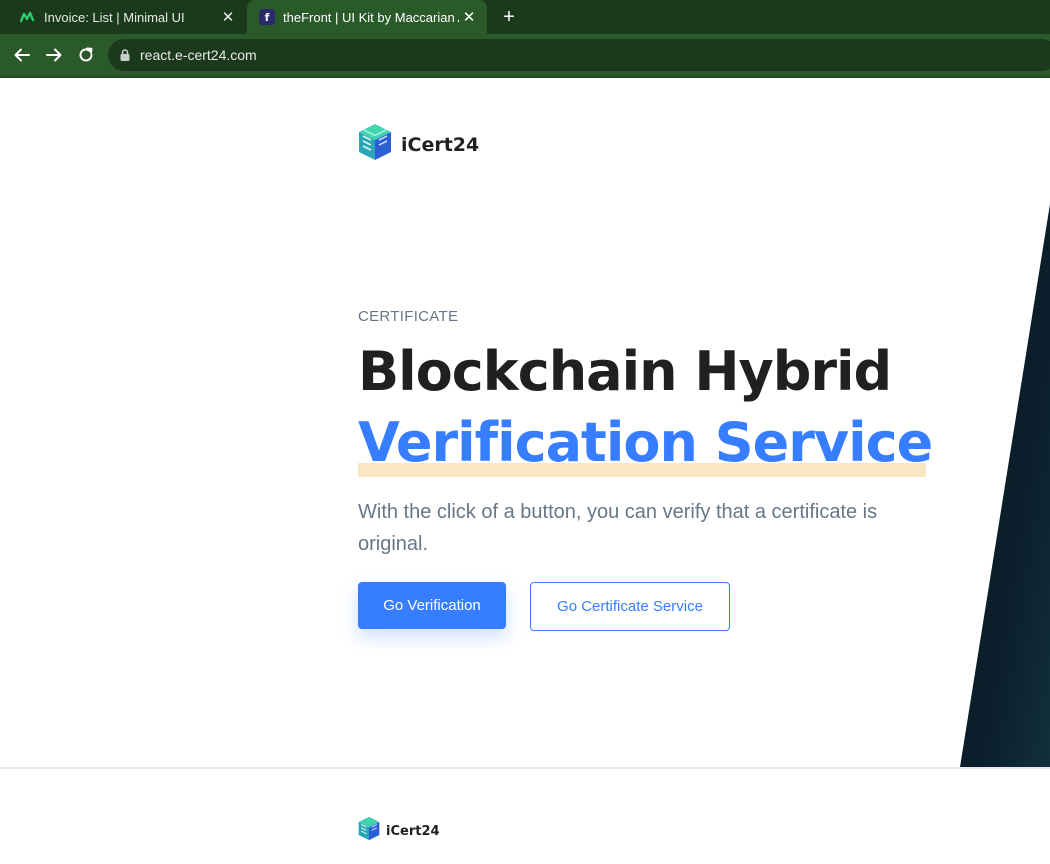 This screenshot has height=864, width=1050. I want to click on lock-icon, so click(125, 55).